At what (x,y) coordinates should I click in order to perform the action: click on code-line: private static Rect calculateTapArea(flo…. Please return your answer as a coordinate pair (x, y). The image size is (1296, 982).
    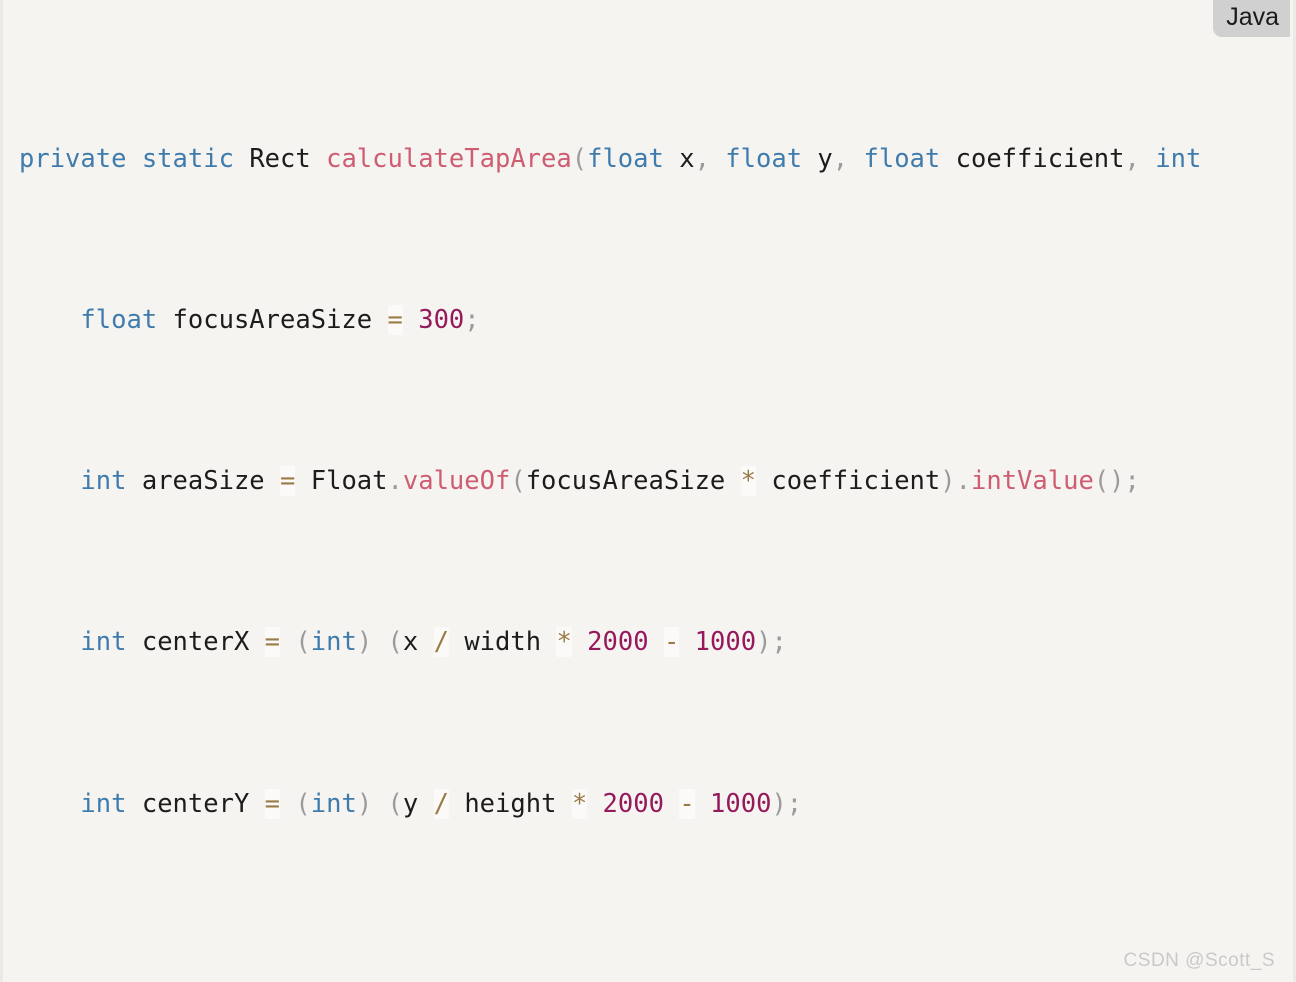
    Looking at the image, I should click on (610, 158).